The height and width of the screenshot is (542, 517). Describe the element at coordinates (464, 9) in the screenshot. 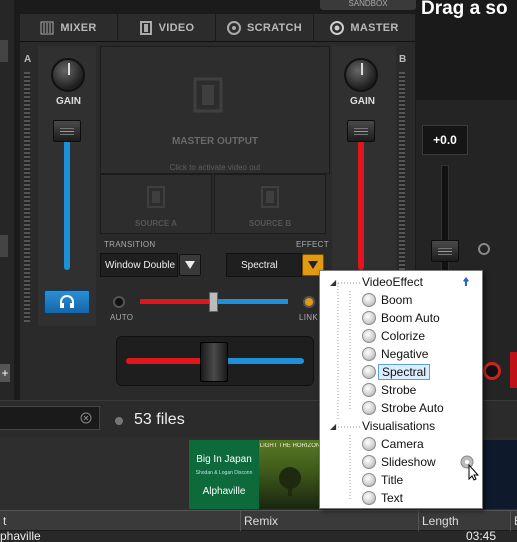

I see `right-deck-title: Drag a so` at that location.